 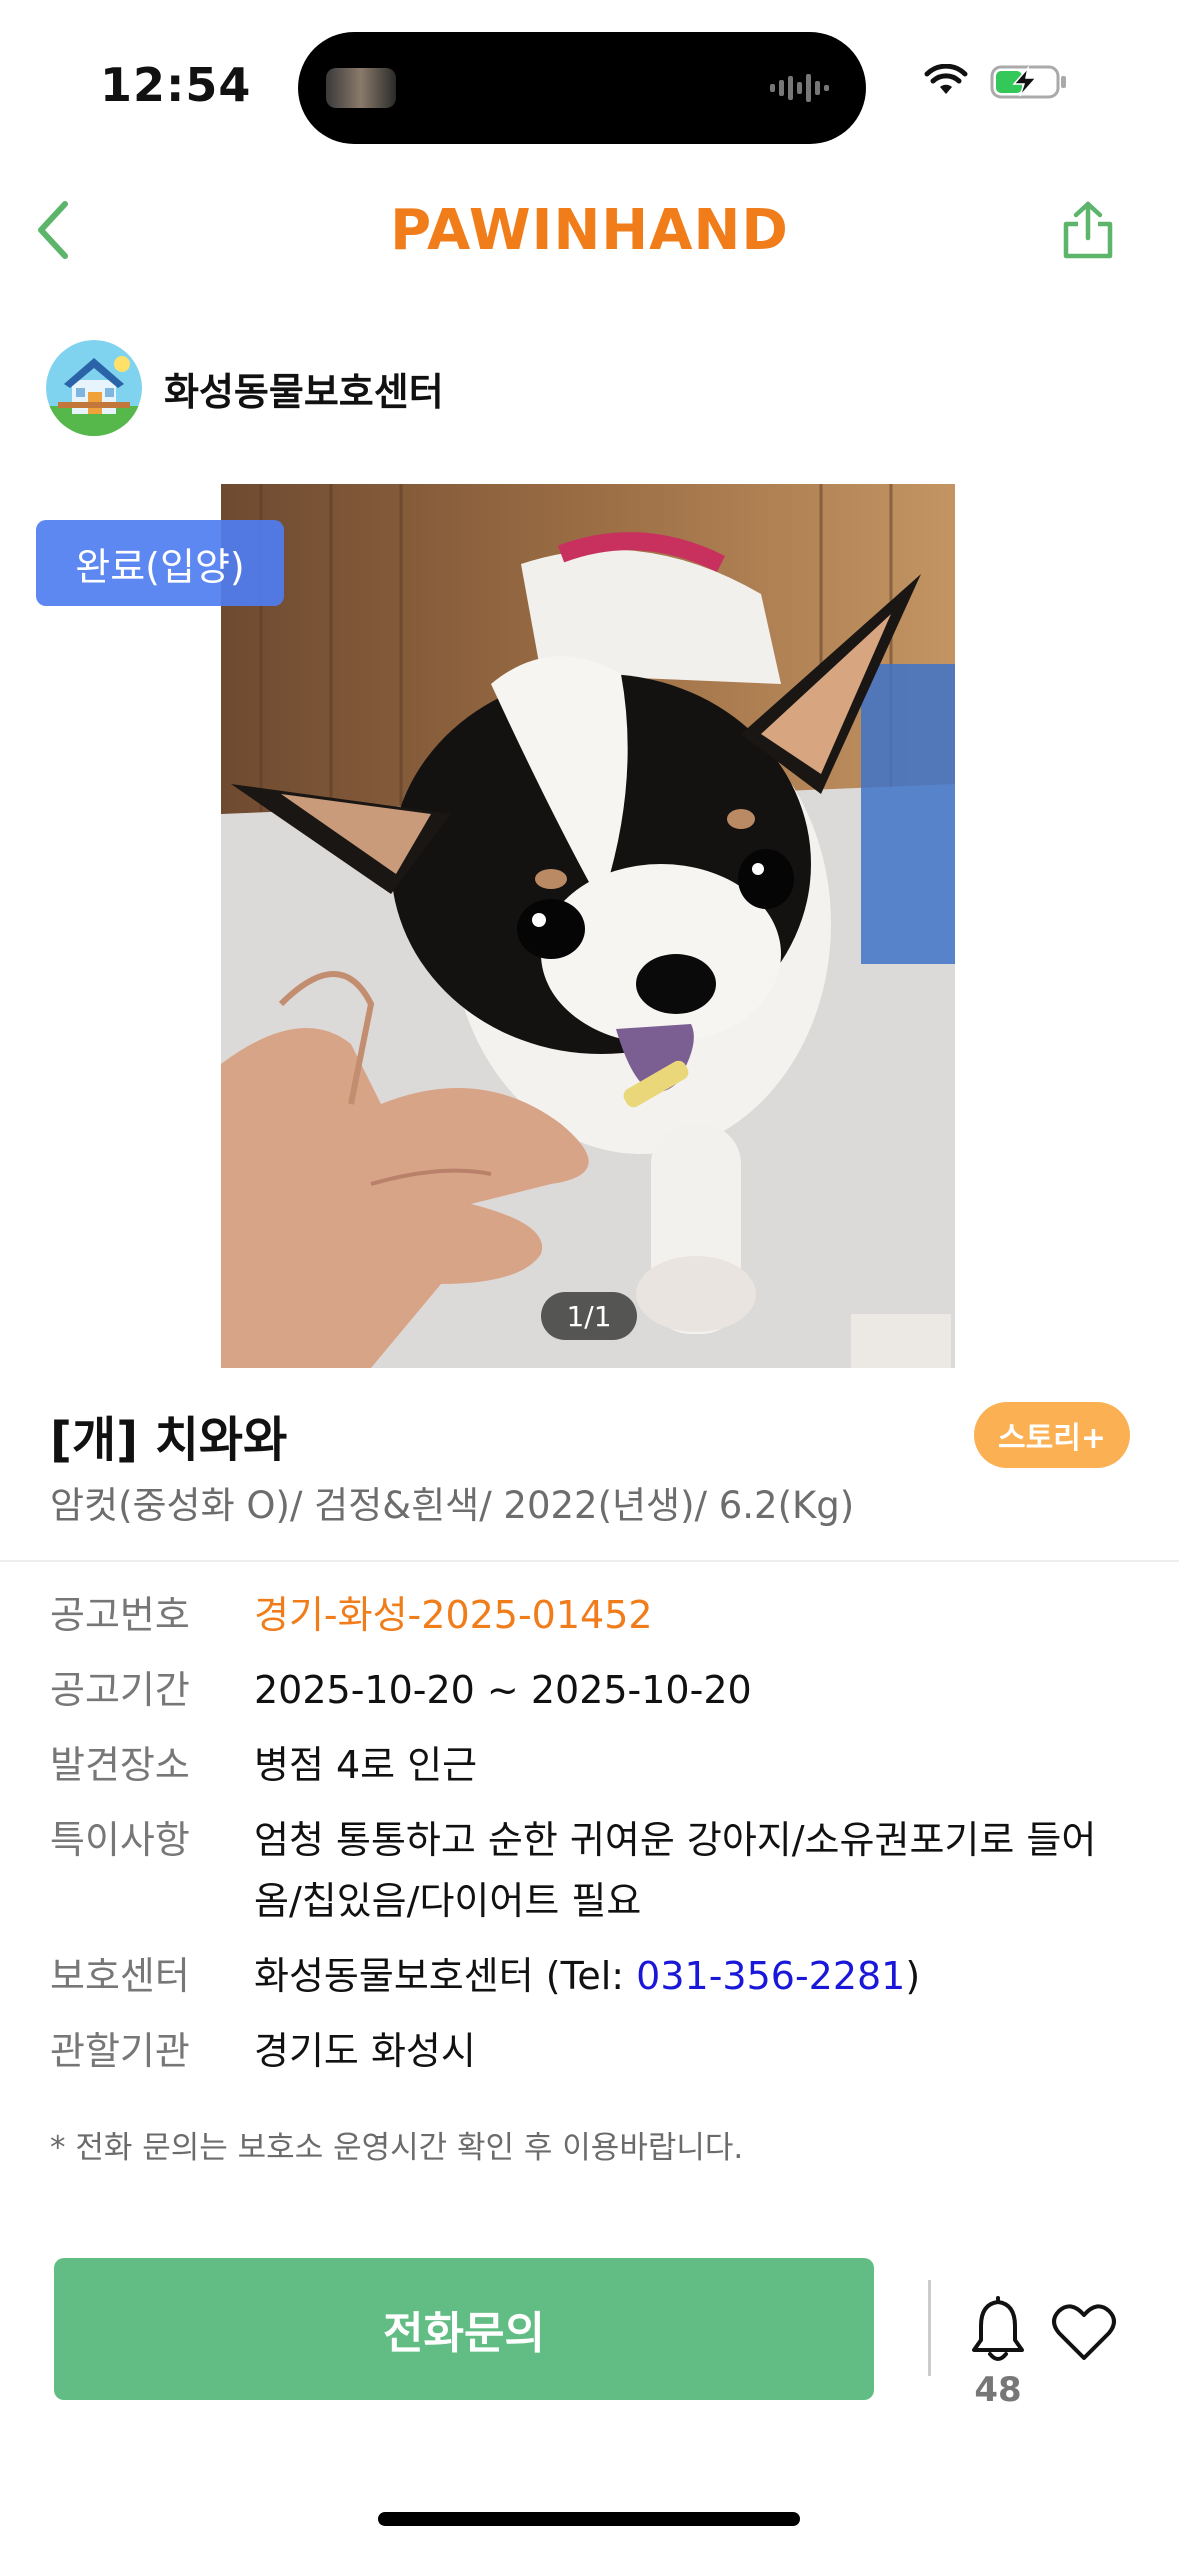 I want to click on bell-icon, so click(x=998, y=2328).